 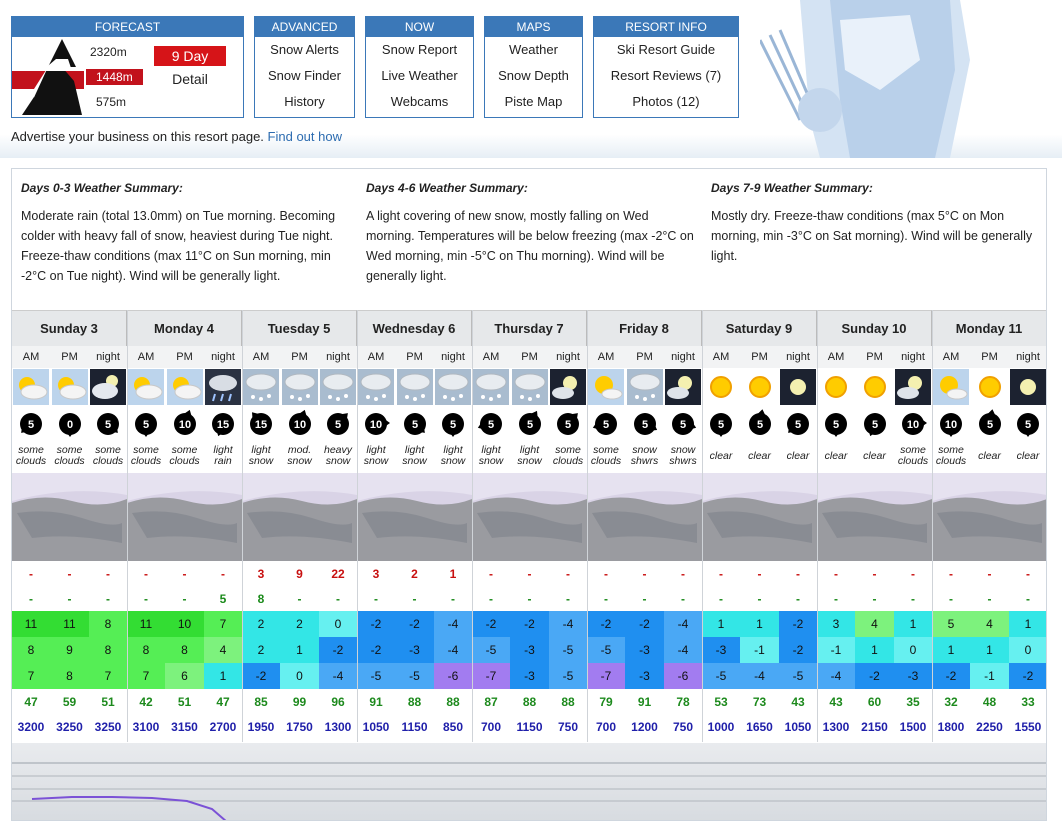 What do you see at coordinates (184, 328) in the screenshot?
I see `day-header: Monday 4` at bounding box center [184, 328].